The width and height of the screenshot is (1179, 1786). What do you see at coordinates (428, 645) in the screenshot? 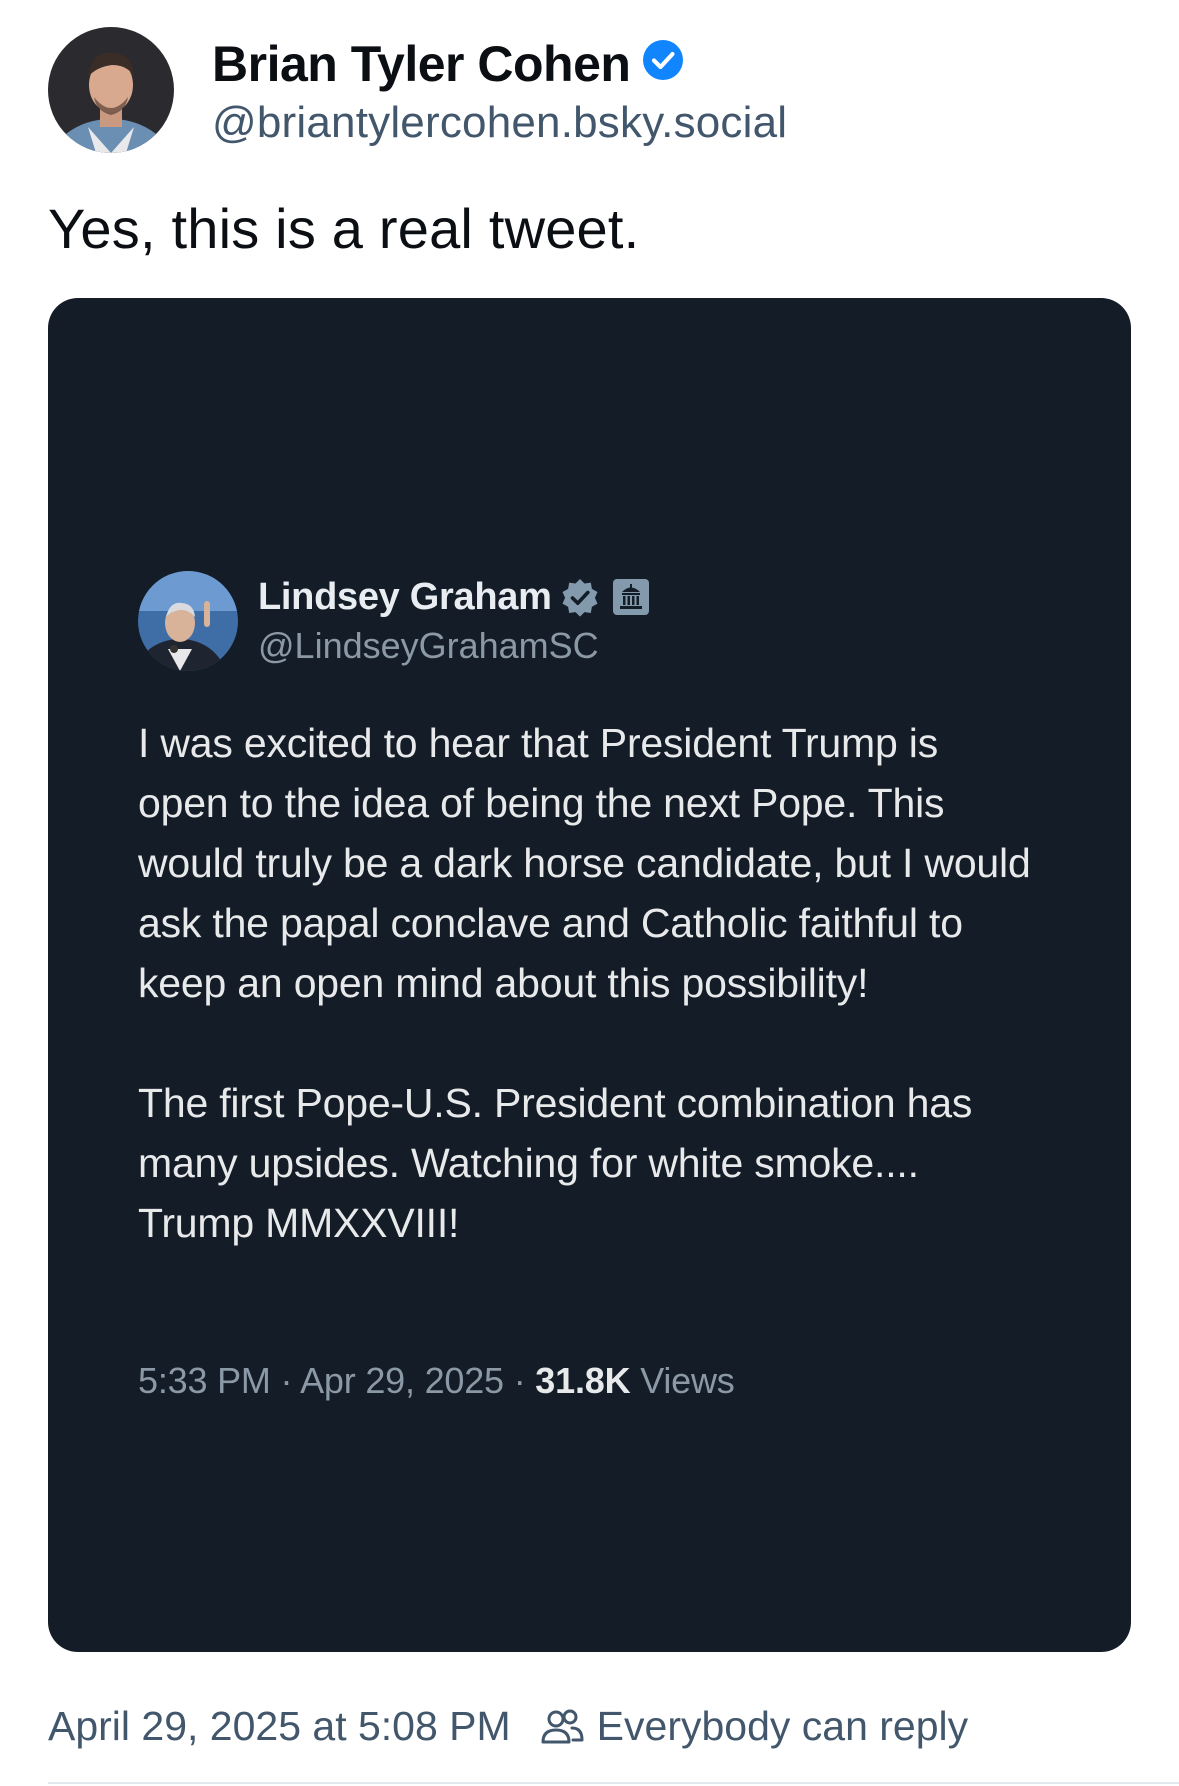
I see `screenshot-author-handle: @LindseyGrahamSC` at bounding box center [428, 645].